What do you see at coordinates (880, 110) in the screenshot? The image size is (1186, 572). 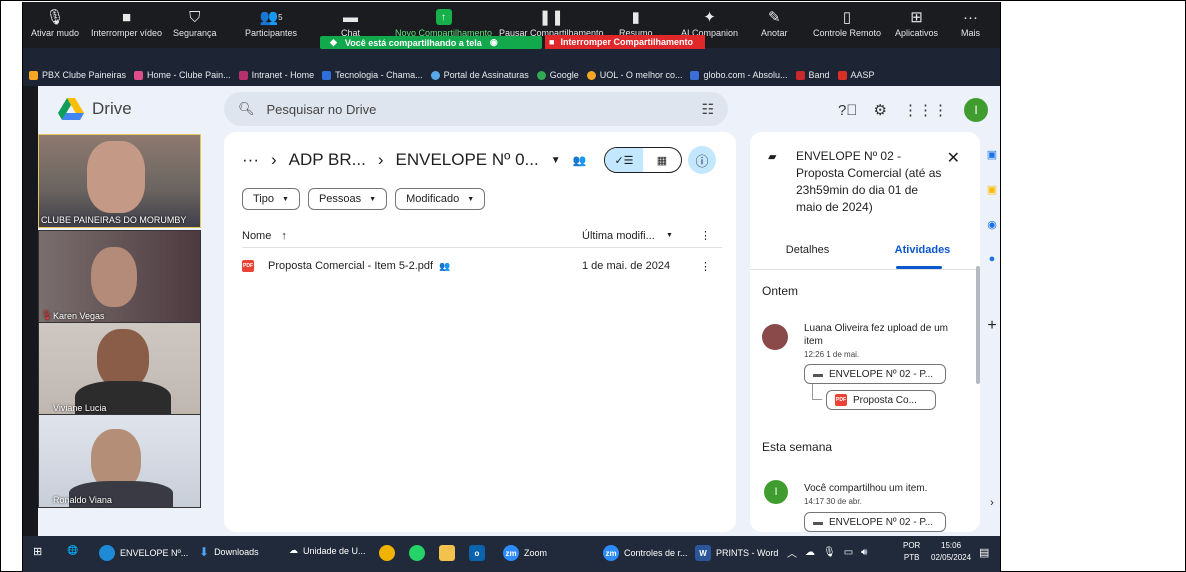 I see `settings-gear-icon: ⚙` at bounding box center [880, 110].